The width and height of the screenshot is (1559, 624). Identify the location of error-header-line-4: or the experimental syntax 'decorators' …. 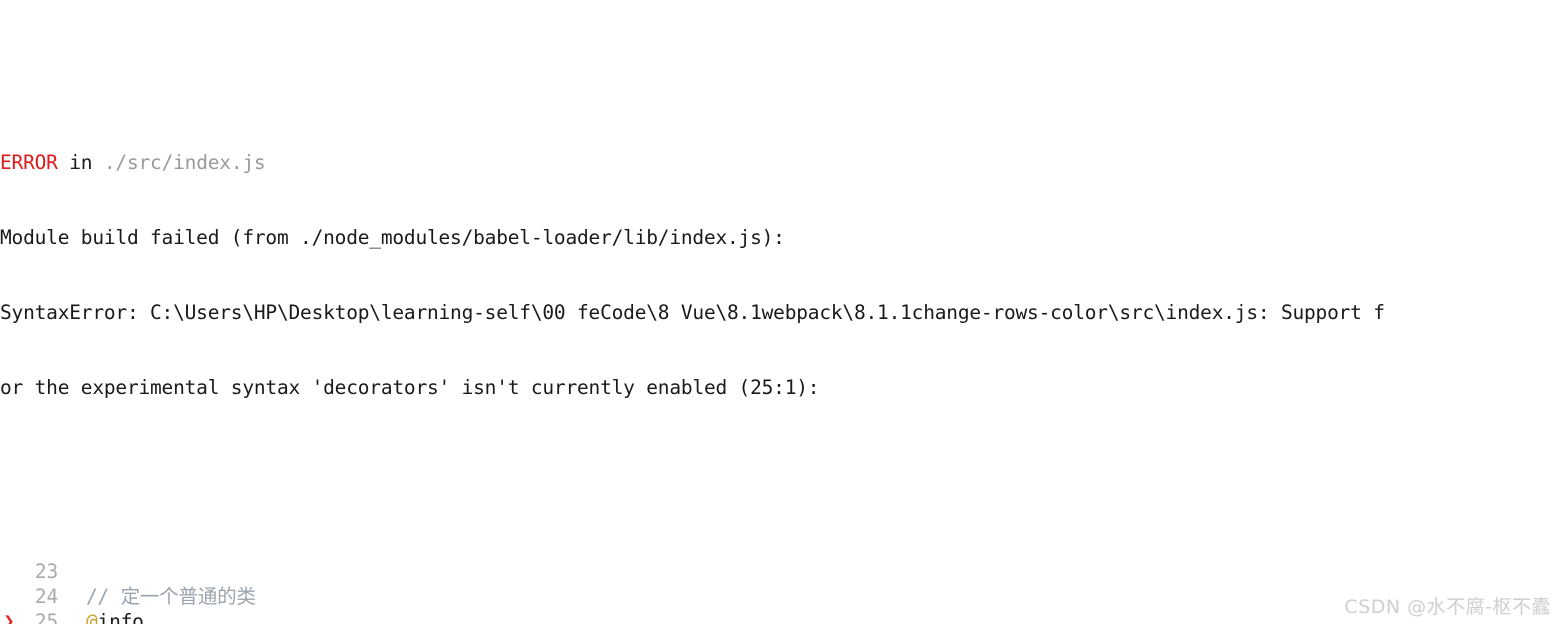
(410, 387).